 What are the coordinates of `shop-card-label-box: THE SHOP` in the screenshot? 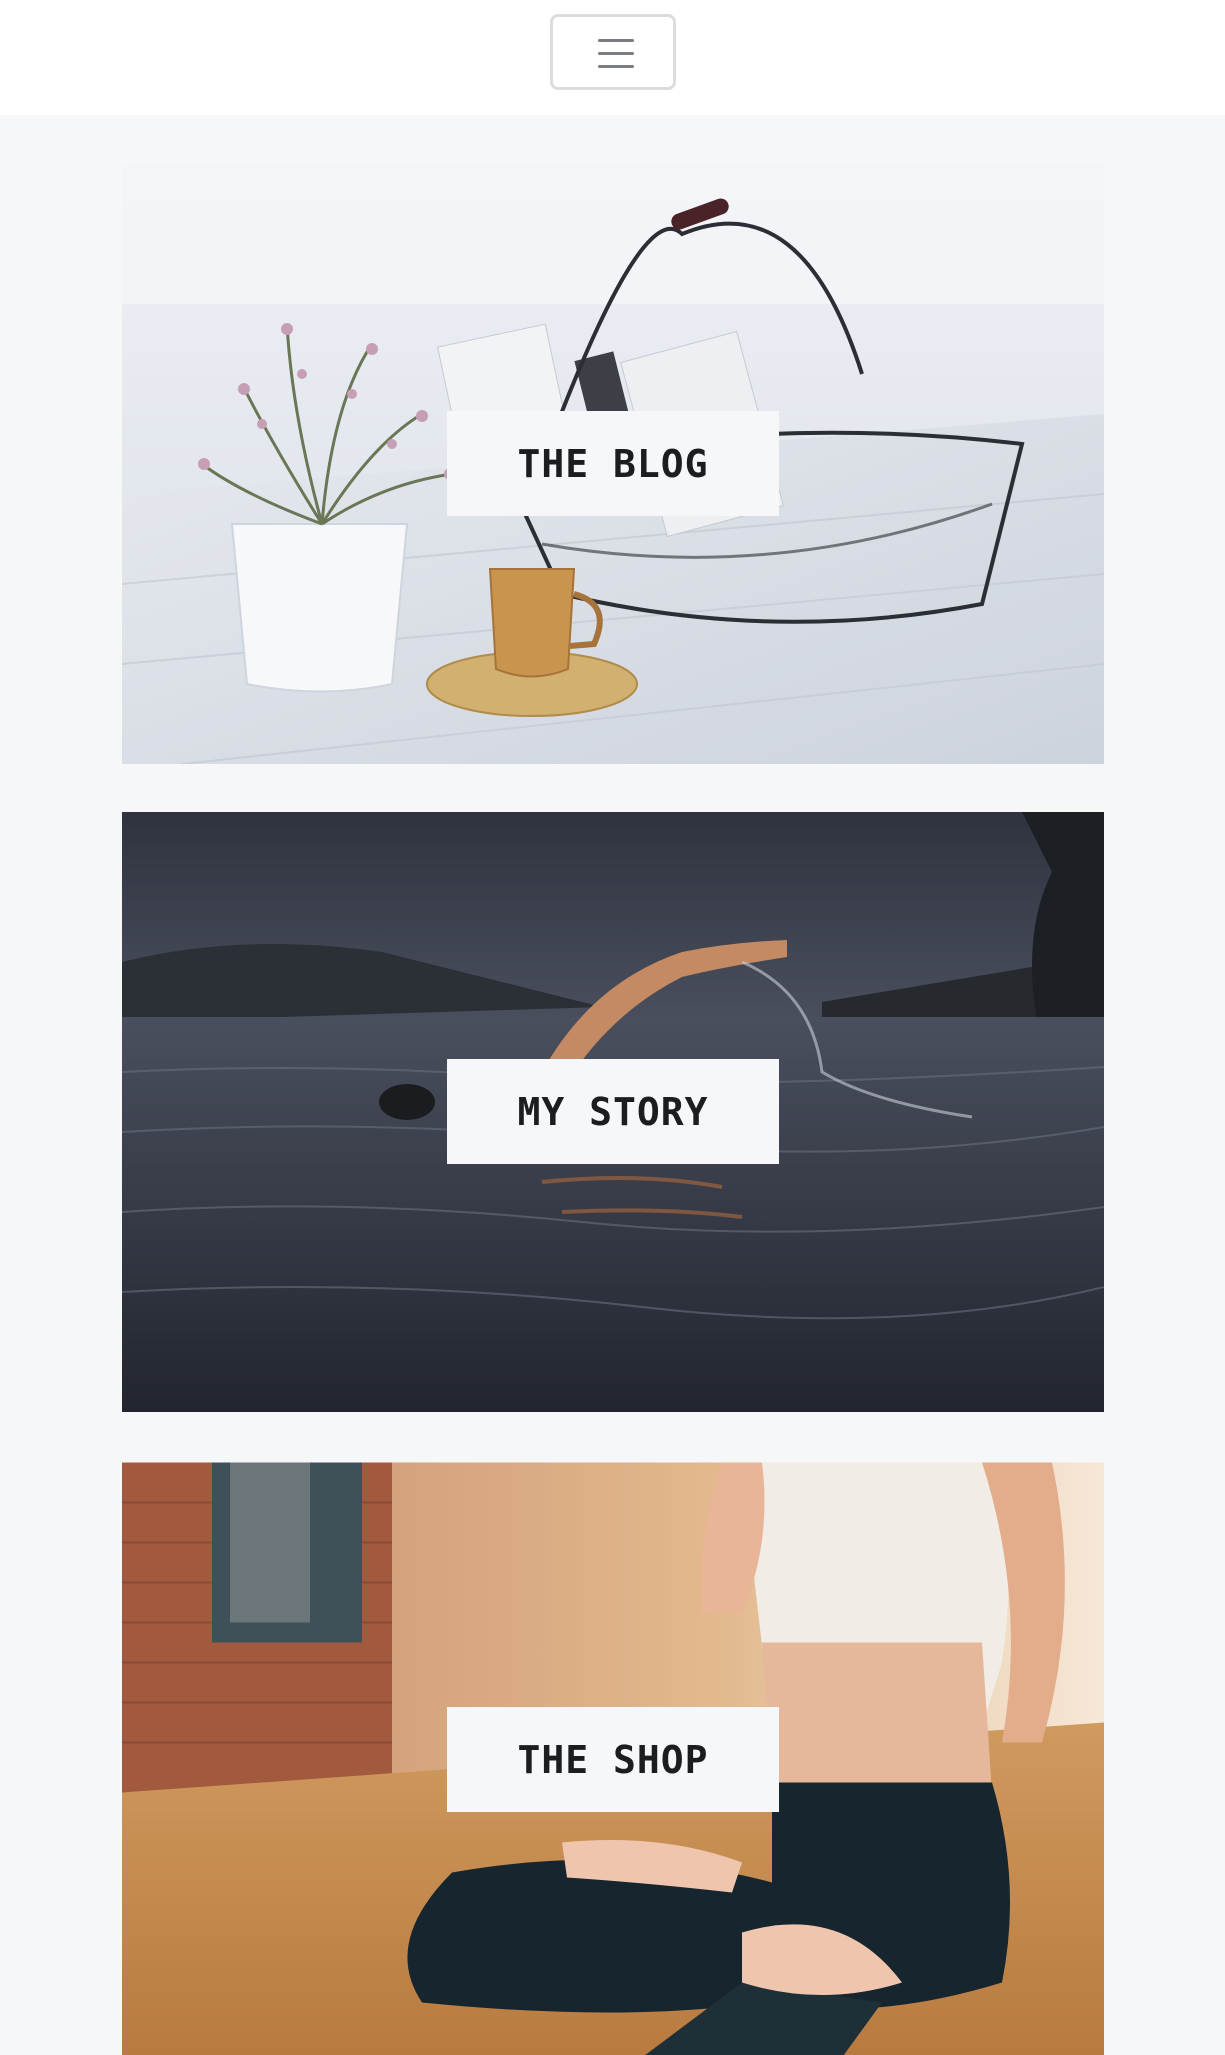 It's located at (613, 1759).